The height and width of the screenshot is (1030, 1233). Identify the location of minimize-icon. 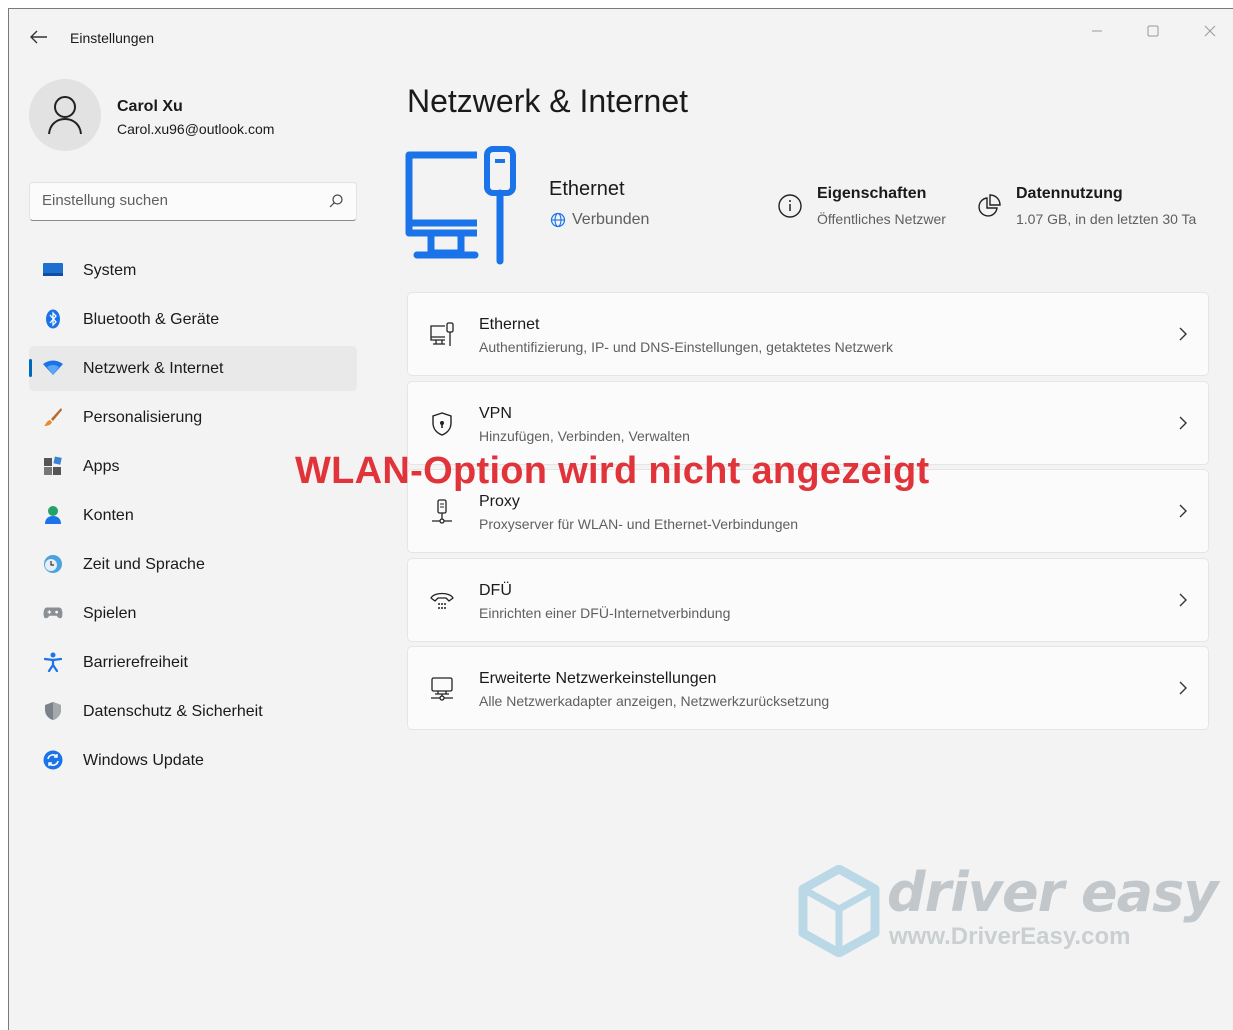
(1097, 31).